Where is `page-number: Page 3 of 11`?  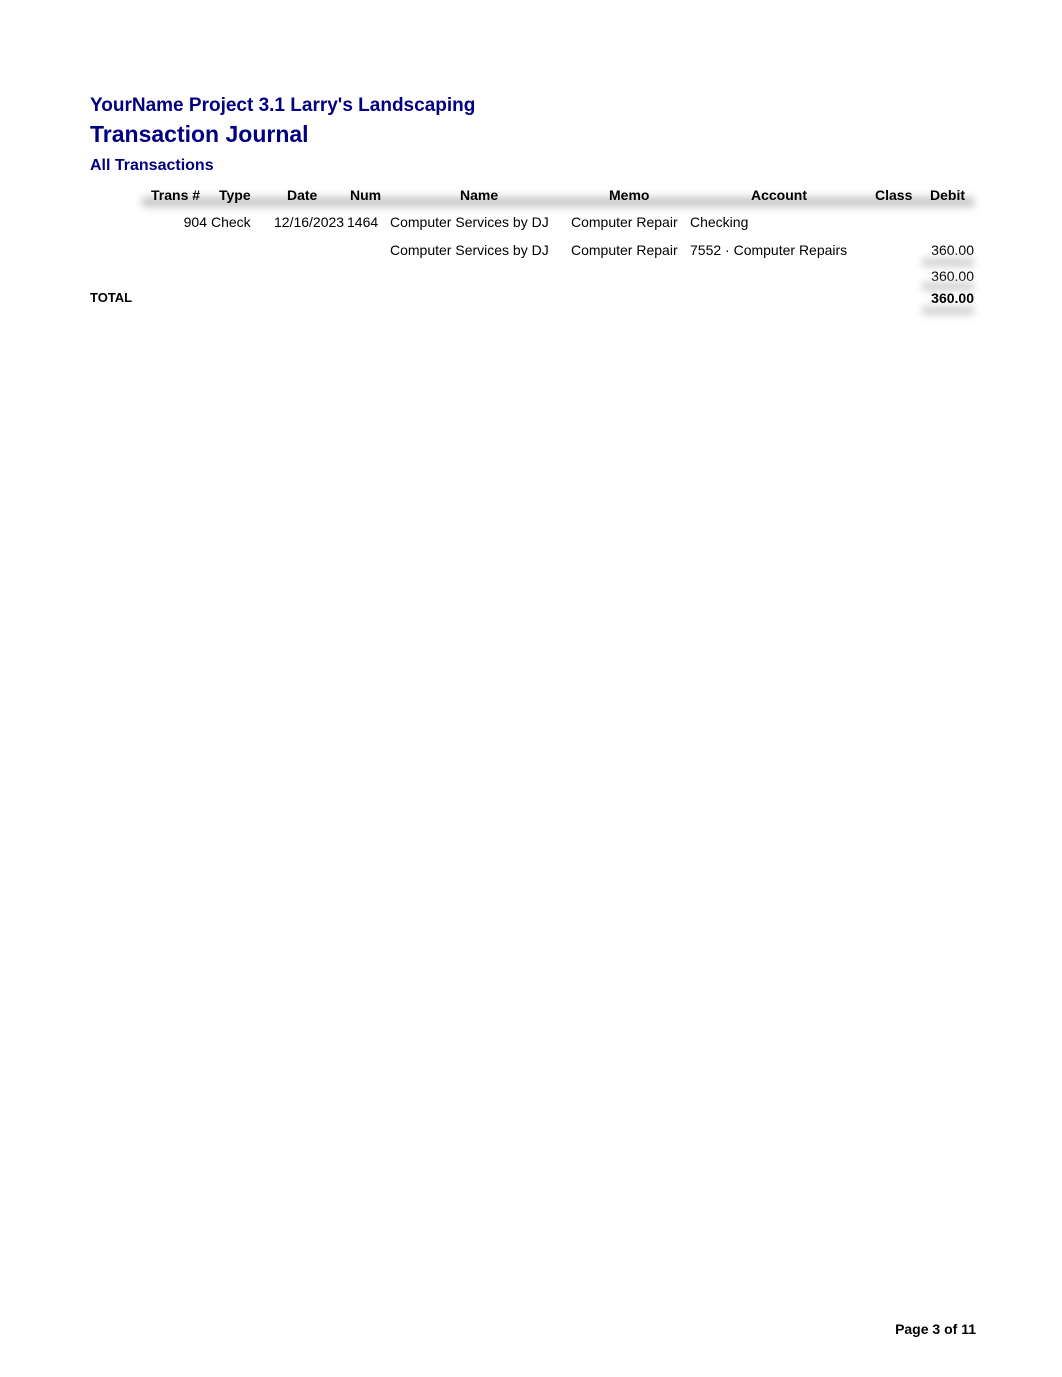
page-number: Page 3 of 11 is located at coordinates (935, 1329).